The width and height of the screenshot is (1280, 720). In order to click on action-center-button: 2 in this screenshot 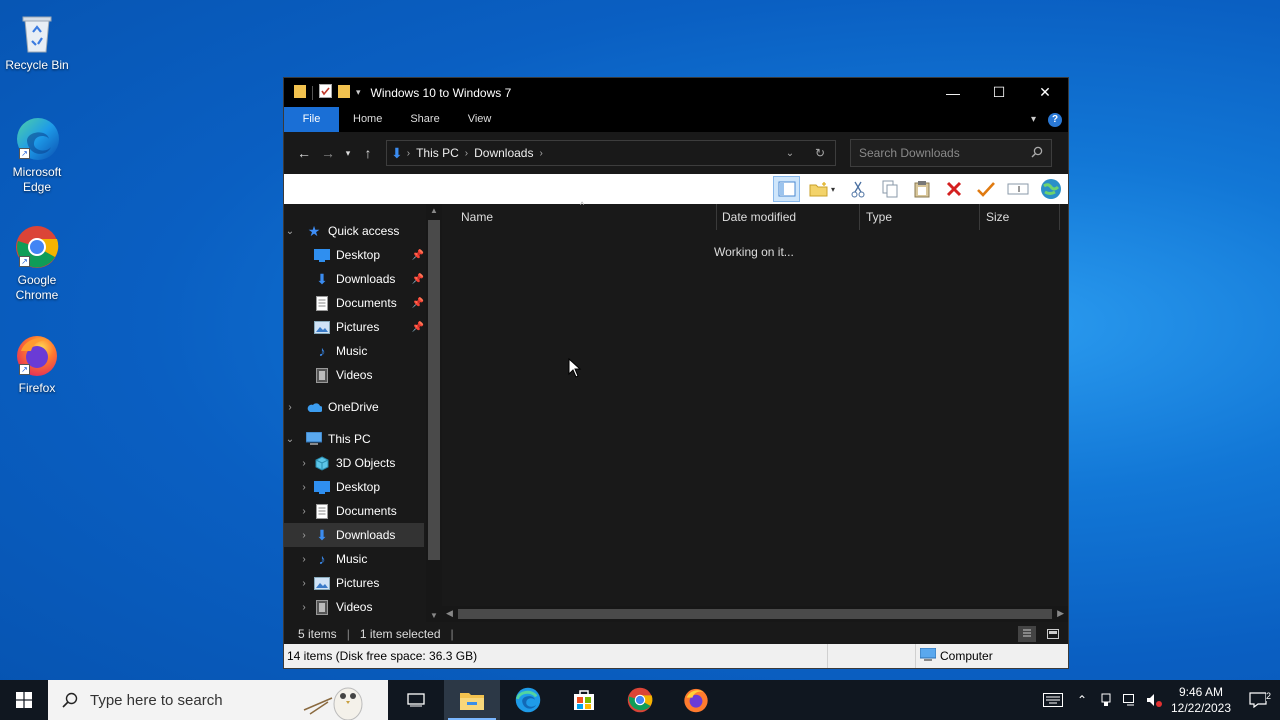, I will do `click(1258, 699)`.